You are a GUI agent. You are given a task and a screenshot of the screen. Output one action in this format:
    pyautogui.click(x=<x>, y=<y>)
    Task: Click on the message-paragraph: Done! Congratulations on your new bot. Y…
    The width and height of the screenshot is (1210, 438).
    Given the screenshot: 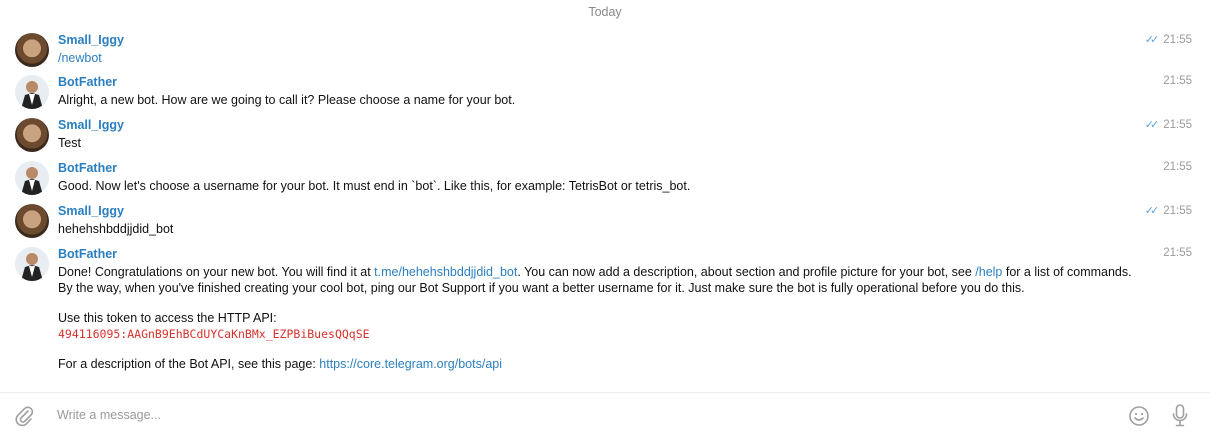 What is the action you would take?
    pyautogui.click(x=598, y=280)
    